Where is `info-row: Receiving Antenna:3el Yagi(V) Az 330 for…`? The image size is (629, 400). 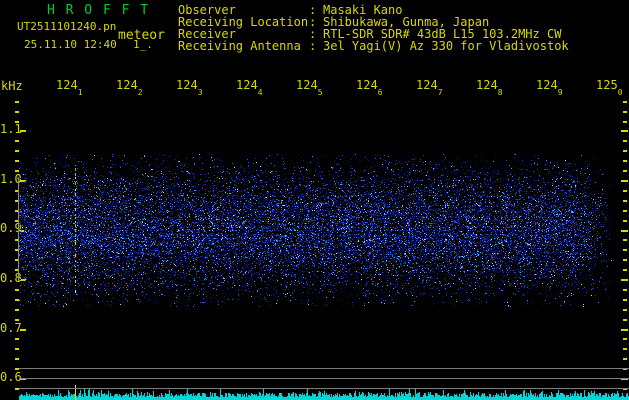
info-row: Receiving Antenna:3el Yagi(V) Az 330 for… is located at coordinates (373, 46).